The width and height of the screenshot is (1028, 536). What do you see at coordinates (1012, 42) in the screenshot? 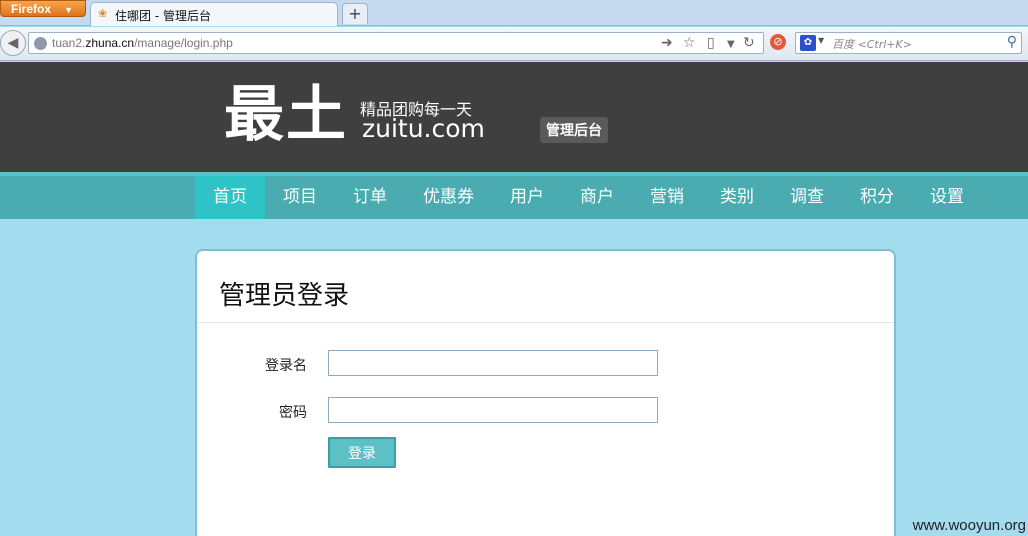
I see `search-icon: ⚲` at bounding box center [1012, 42].